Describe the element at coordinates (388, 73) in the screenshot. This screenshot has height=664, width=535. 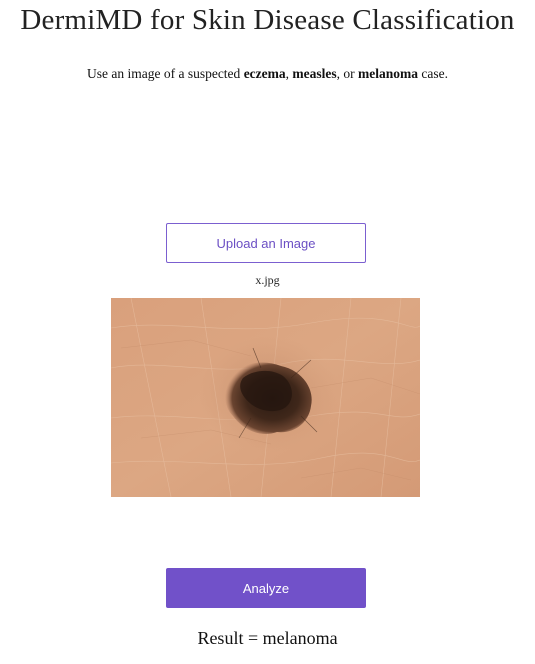
I see `option-melanoma: melanoma` at that location.